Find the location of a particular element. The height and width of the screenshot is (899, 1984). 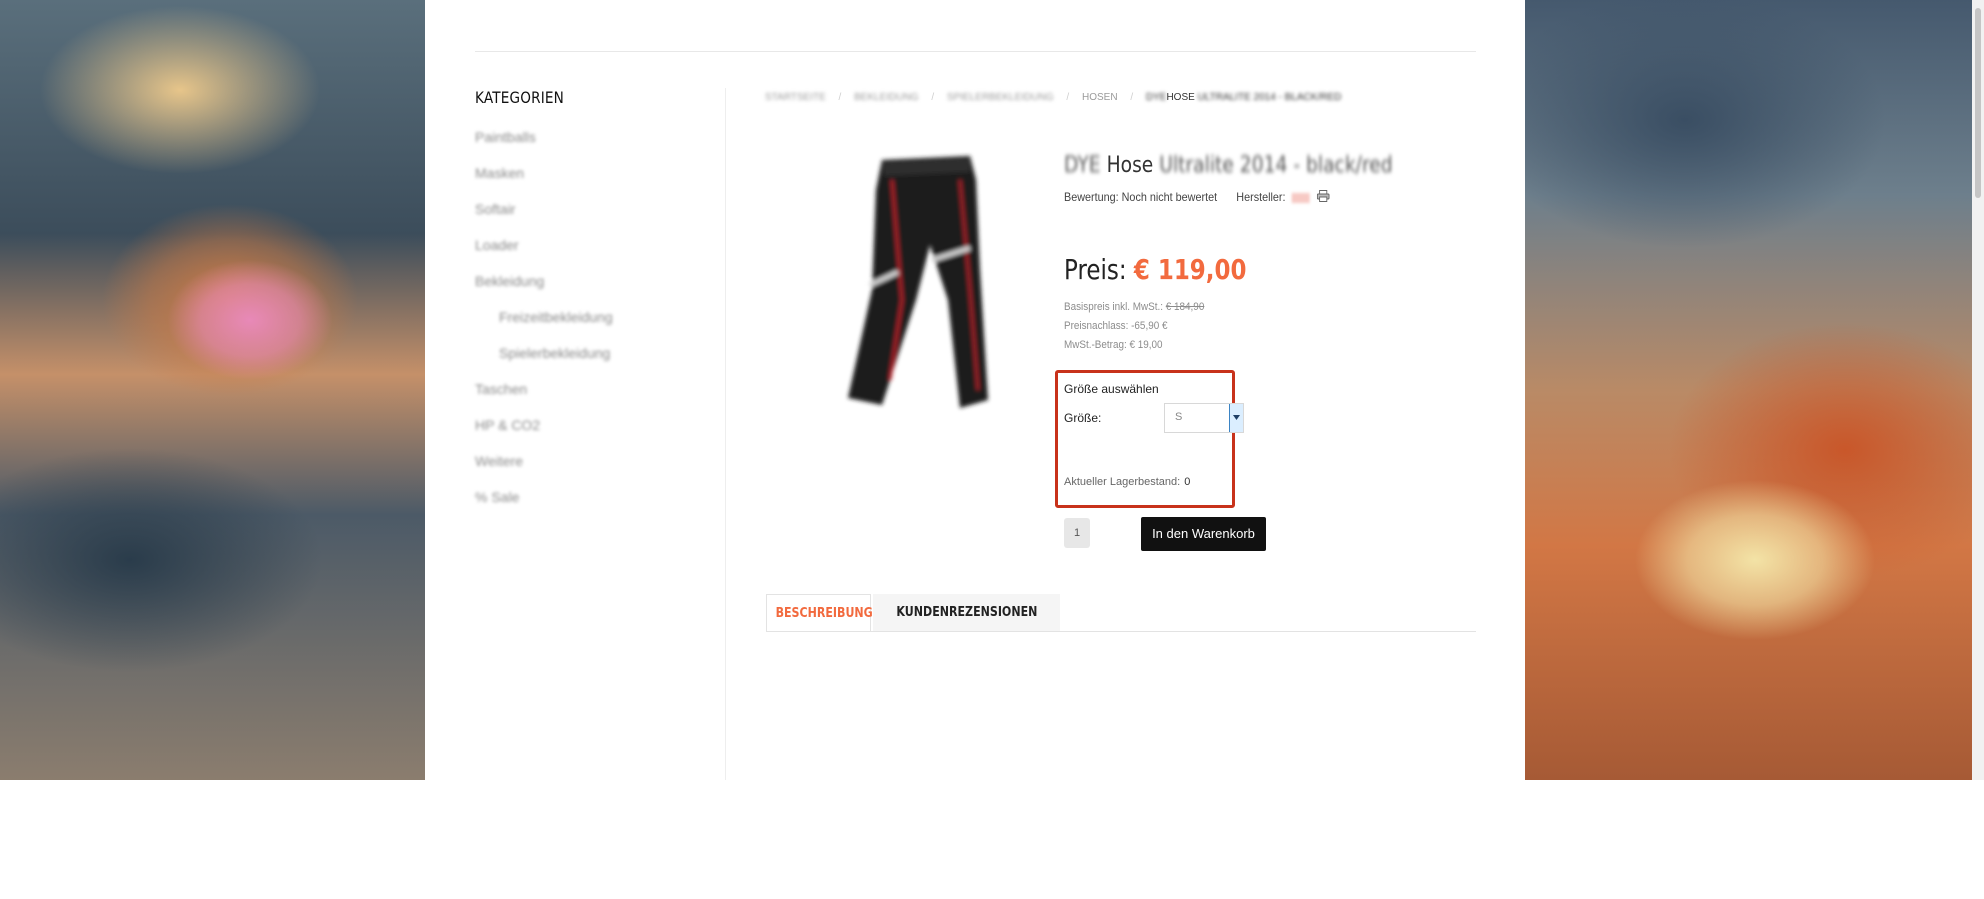

breadcrumb-current-main: HOSE is located at coordinates (1180, 97).